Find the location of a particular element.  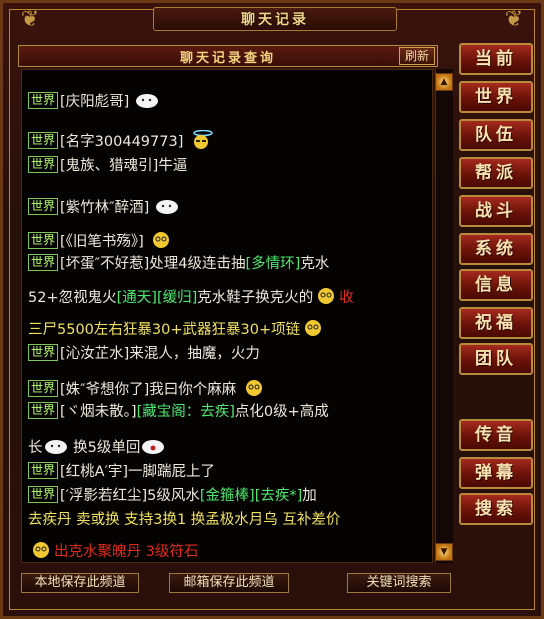

chat-message: 世界 [鬼族、猎魂引]牛逼 is located at coordinates (107, 166).